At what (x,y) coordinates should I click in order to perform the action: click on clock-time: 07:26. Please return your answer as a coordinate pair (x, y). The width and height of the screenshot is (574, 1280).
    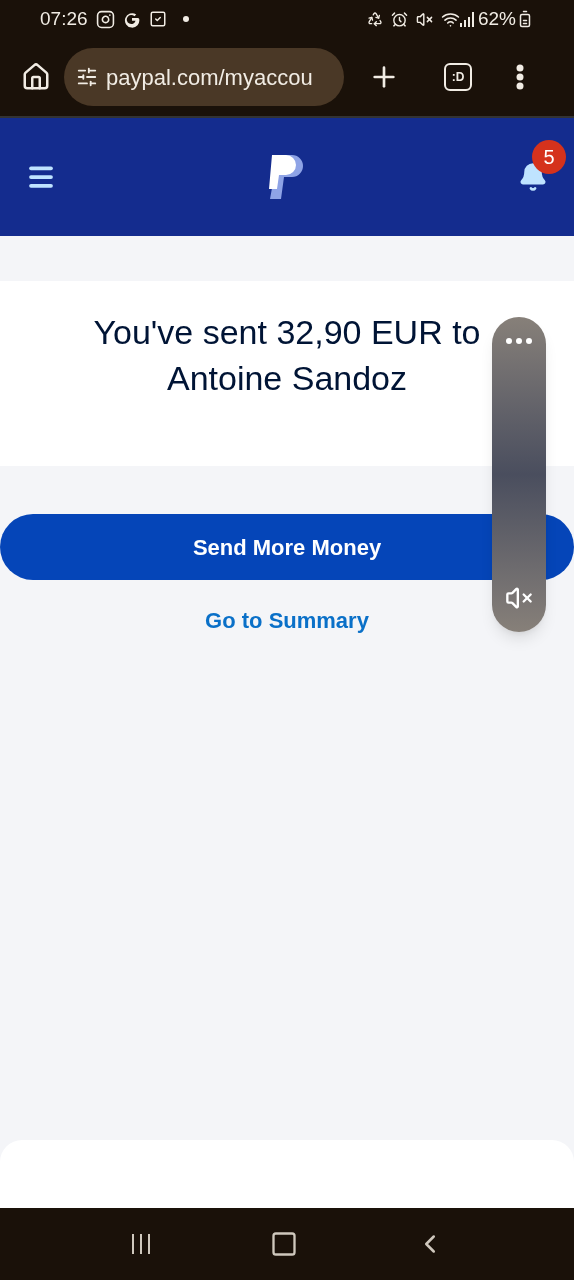
    Looking at the image, I should click on (64, 18).